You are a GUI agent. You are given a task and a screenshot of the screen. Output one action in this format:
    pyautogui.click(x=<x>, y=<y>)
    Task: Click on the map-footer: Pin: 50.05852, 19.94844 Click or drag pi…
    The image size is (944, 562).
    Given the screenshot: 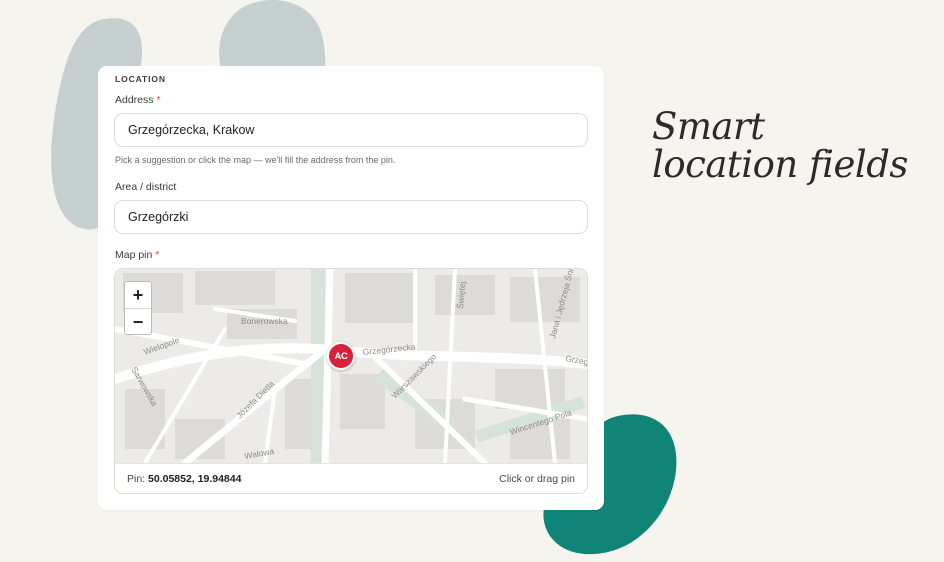 What is the action you would take?
    pyautogui.click(x=351, y=478)
    